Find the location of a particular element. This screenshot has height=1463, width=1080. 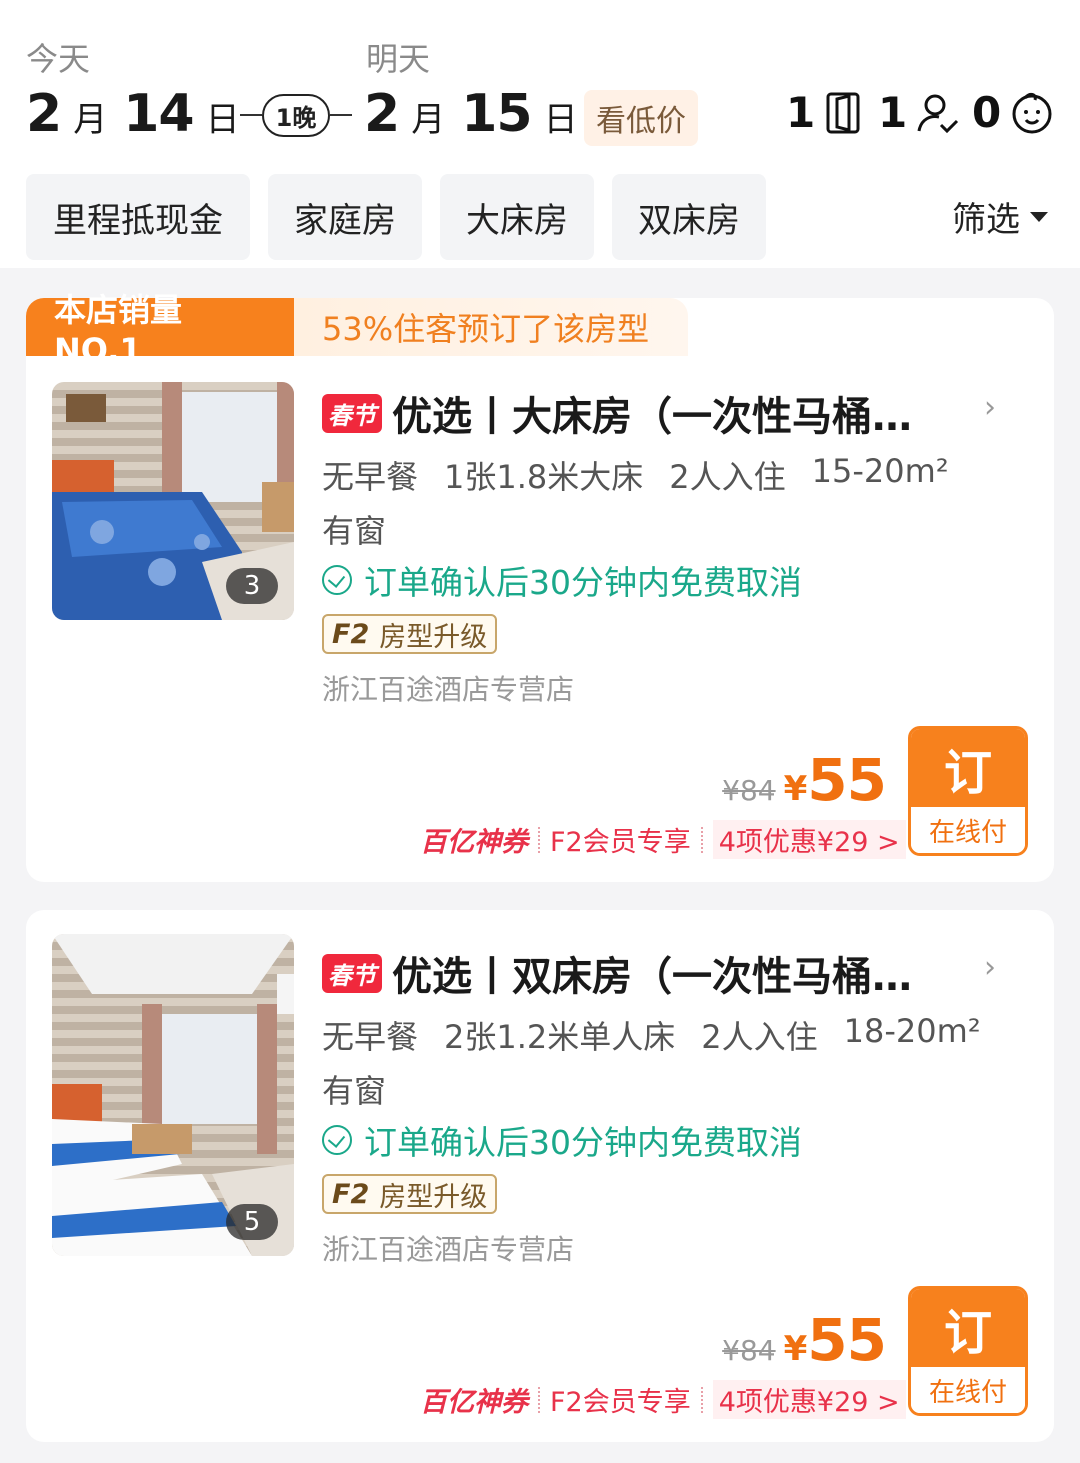

checkin-month-unit: 月 is located at coordinates (90, 120).